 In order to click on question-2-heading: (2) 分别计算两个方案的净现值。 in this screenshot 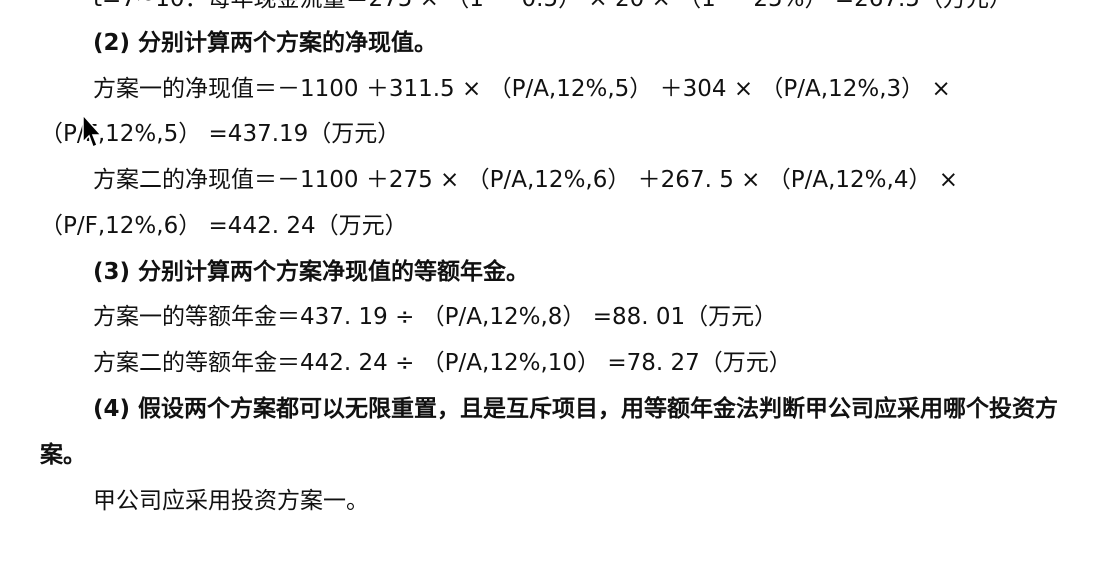, I will do `click(265, 43)`.